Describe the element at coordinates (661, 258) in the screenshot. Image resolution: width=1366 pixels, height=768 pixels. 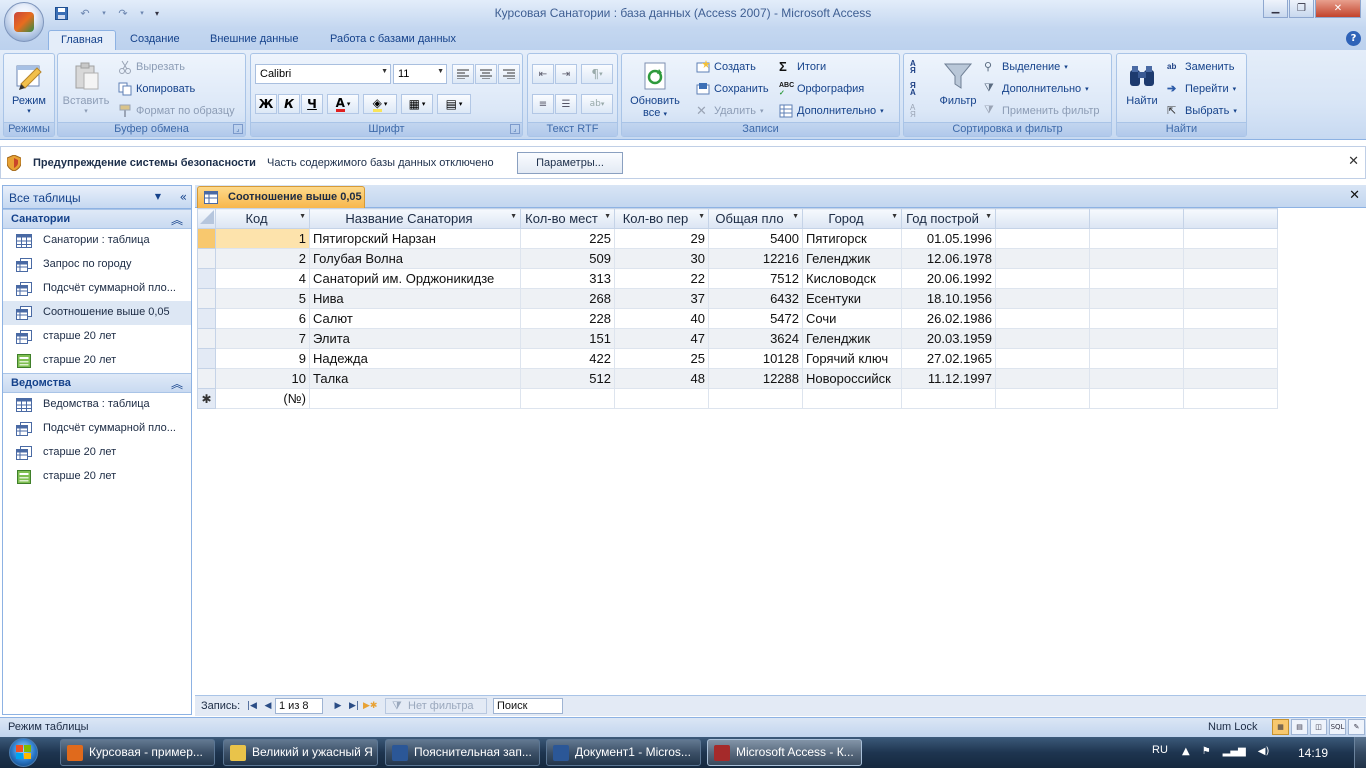
I see `table-cell: 30` at that location.